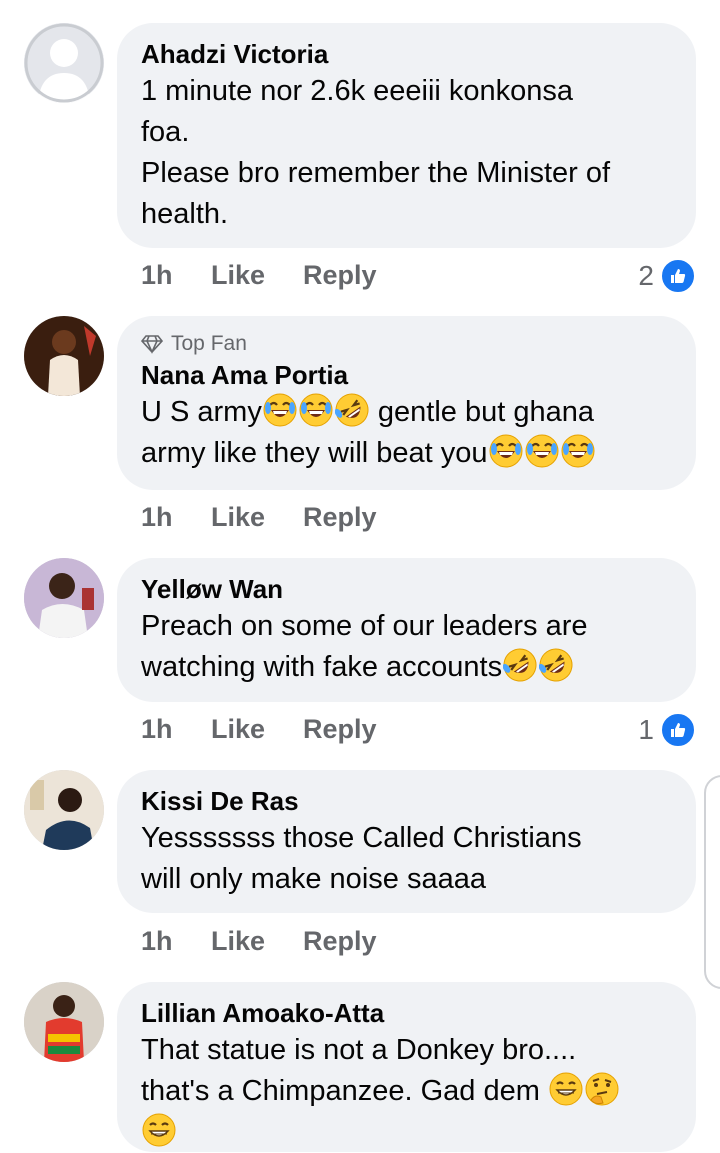  What do you see at coordinates (406, 1013) in the screenshot?
I see `commenter-name: Lillian Amoako-Atta` at bounding box center [406, 1013].